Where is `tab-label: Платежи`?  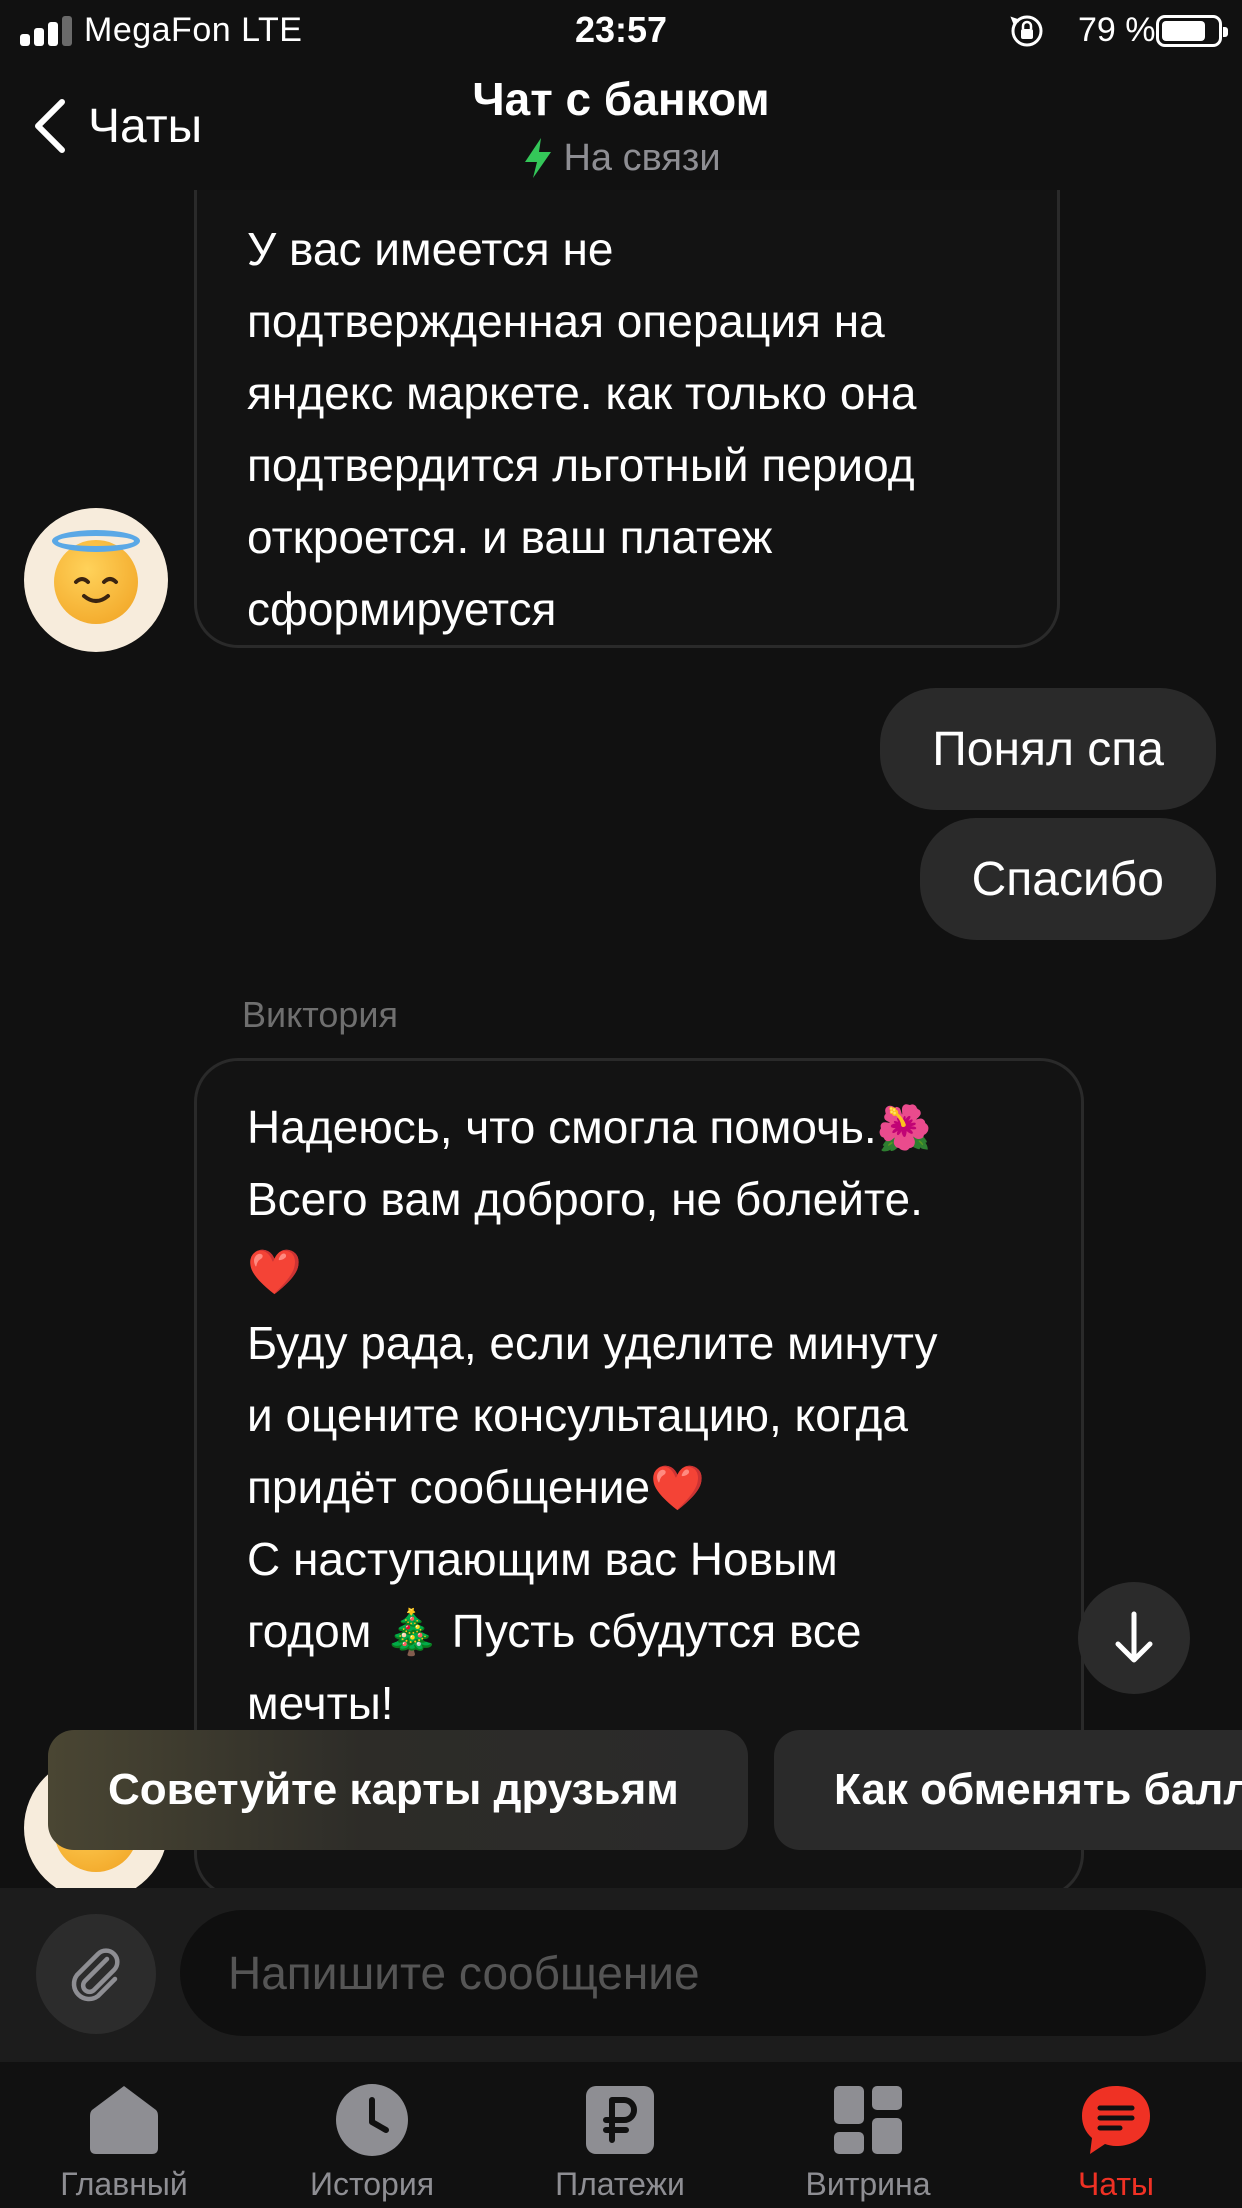
tab-label: Платежи is located at coordinates (620, 2184).